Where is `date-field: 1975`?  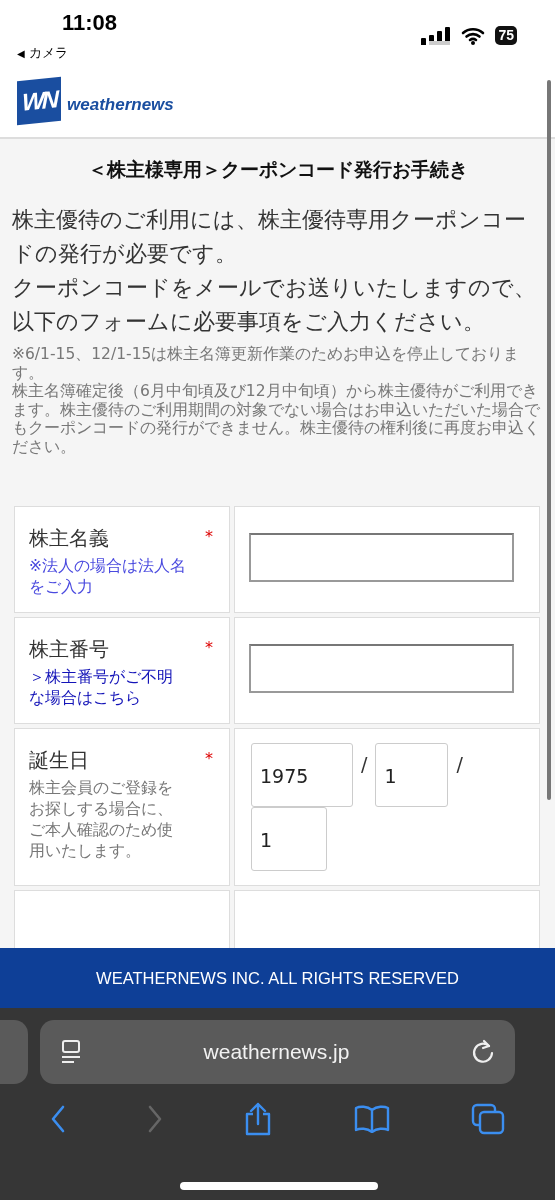
date-field: 1975 is located at coordinates (302, 775).